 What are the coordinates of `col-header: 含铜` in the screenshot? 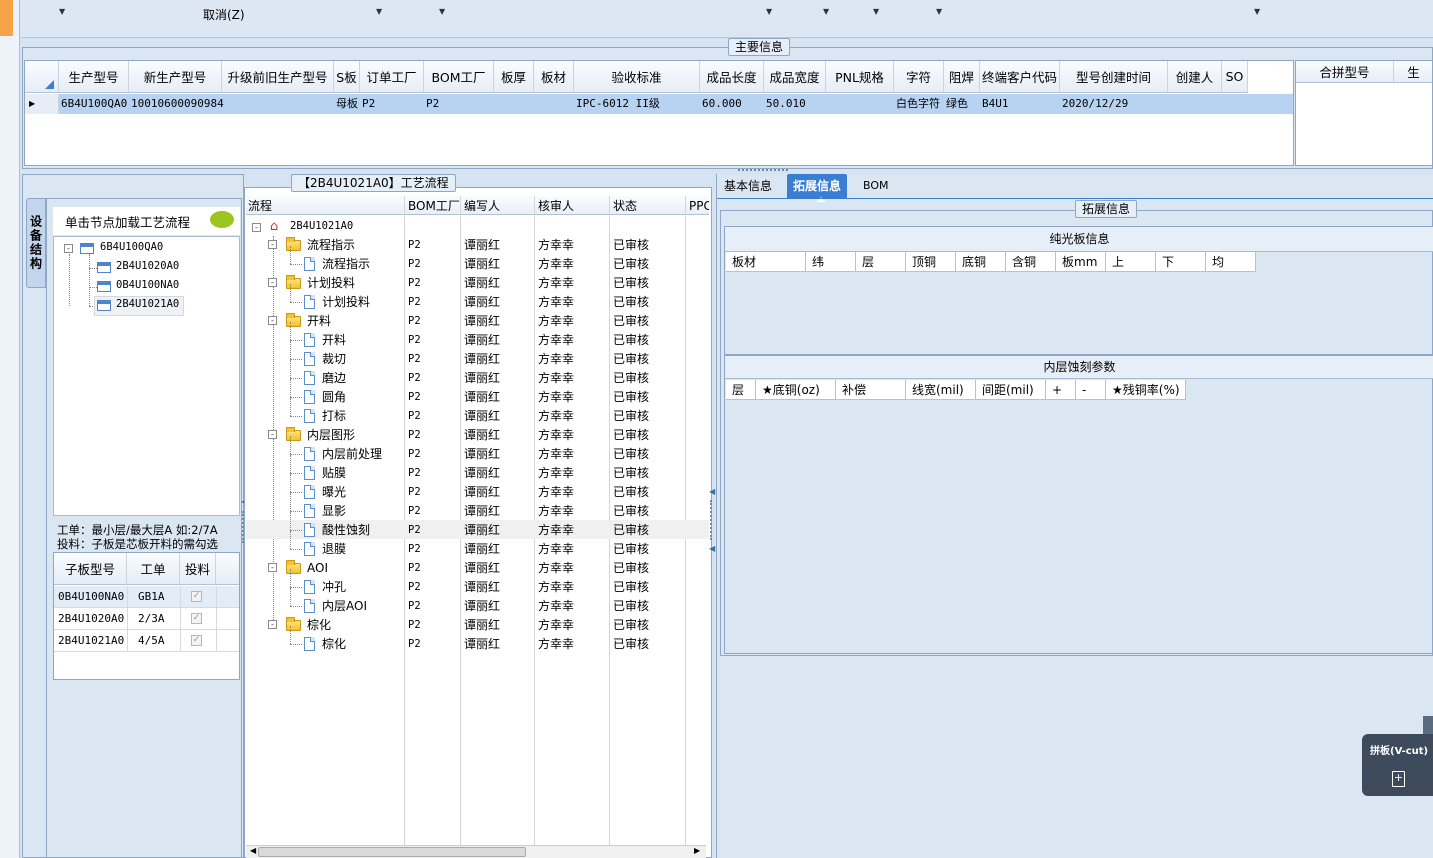 It's located at (1031, 262).